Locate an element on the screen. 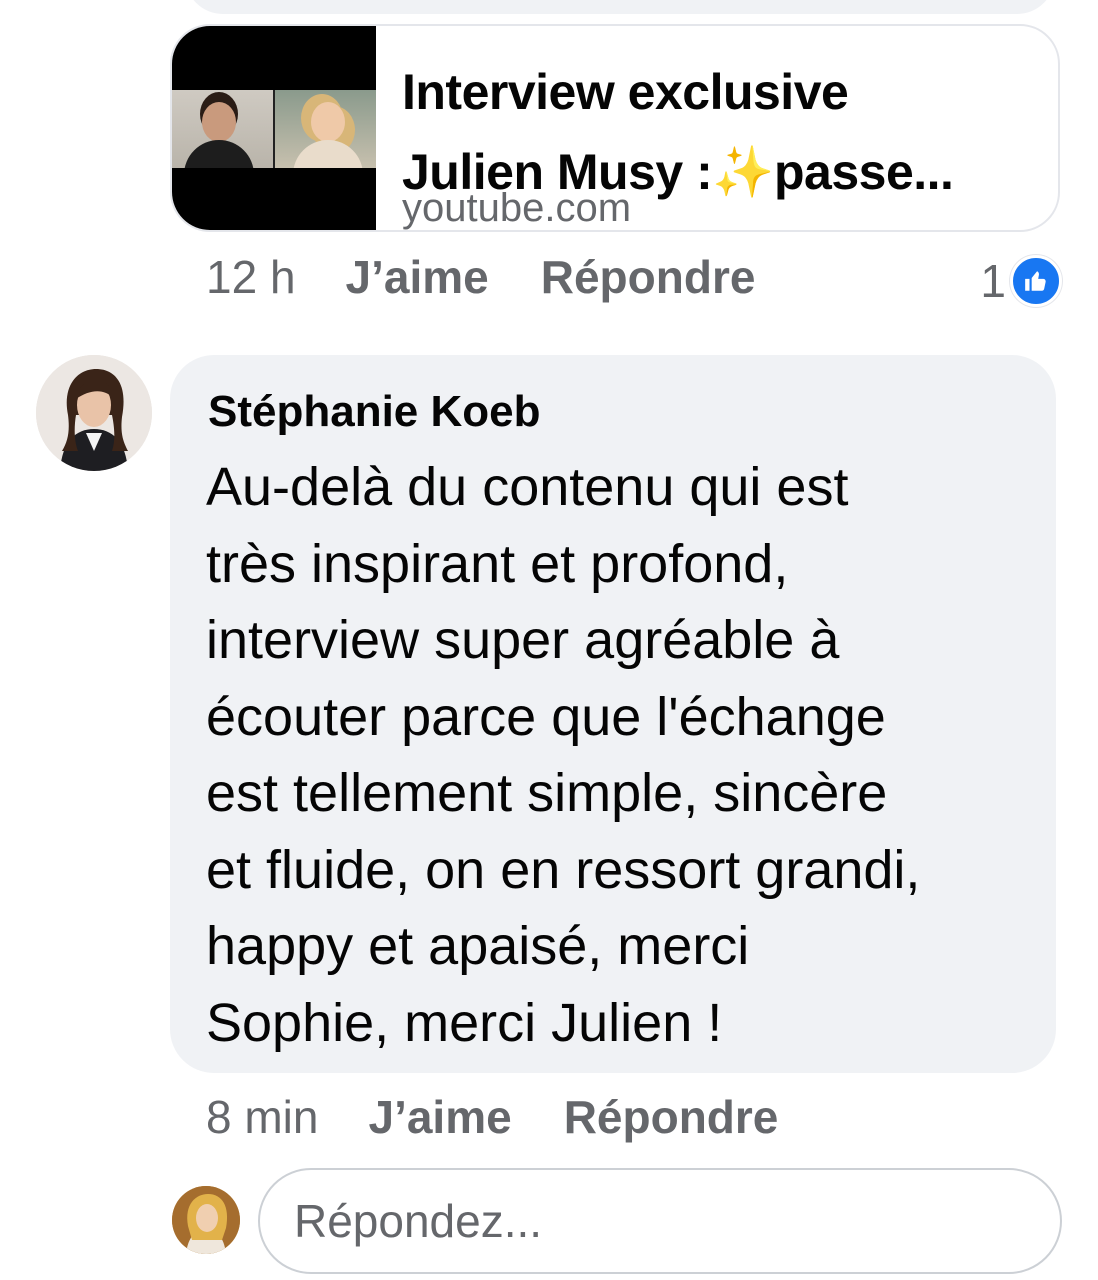 The height and width of the screenshot is (1280, 1098). reaction-summary: 1 is located at coordinates (1021, 281).